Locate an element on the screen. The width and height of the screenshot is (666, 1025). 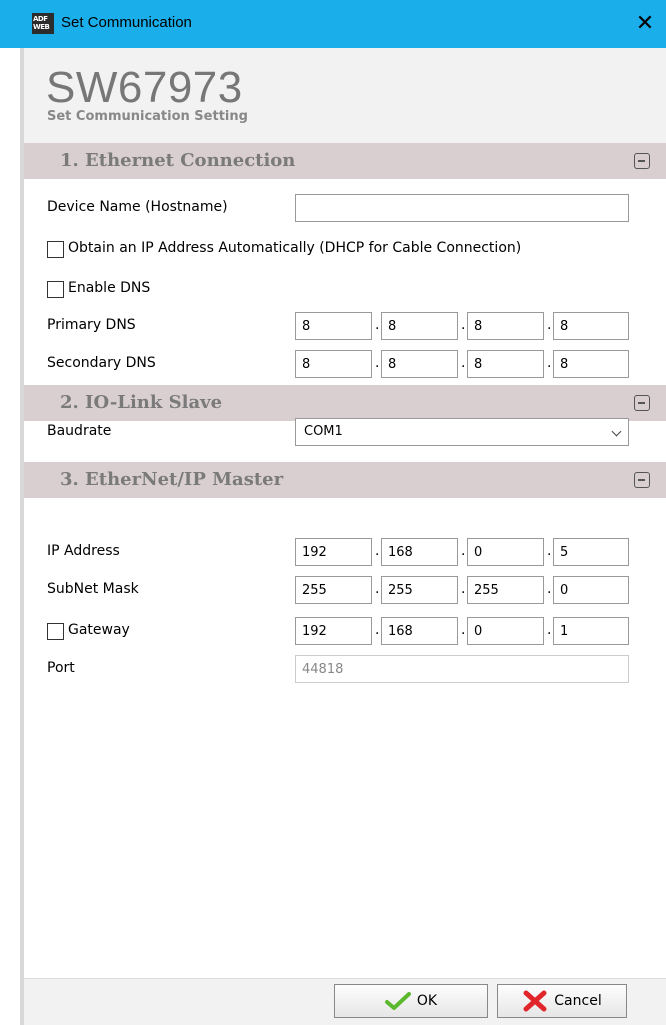
primary-dns-label: Primary DNS is located at coordinates (91, 325).